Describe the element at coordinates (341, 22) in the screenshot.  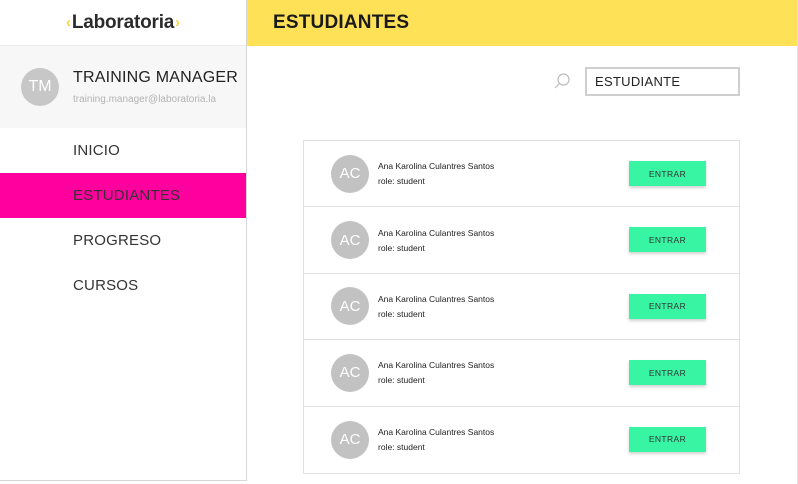
I see `page-title: ESTUDIANTES` at that location.